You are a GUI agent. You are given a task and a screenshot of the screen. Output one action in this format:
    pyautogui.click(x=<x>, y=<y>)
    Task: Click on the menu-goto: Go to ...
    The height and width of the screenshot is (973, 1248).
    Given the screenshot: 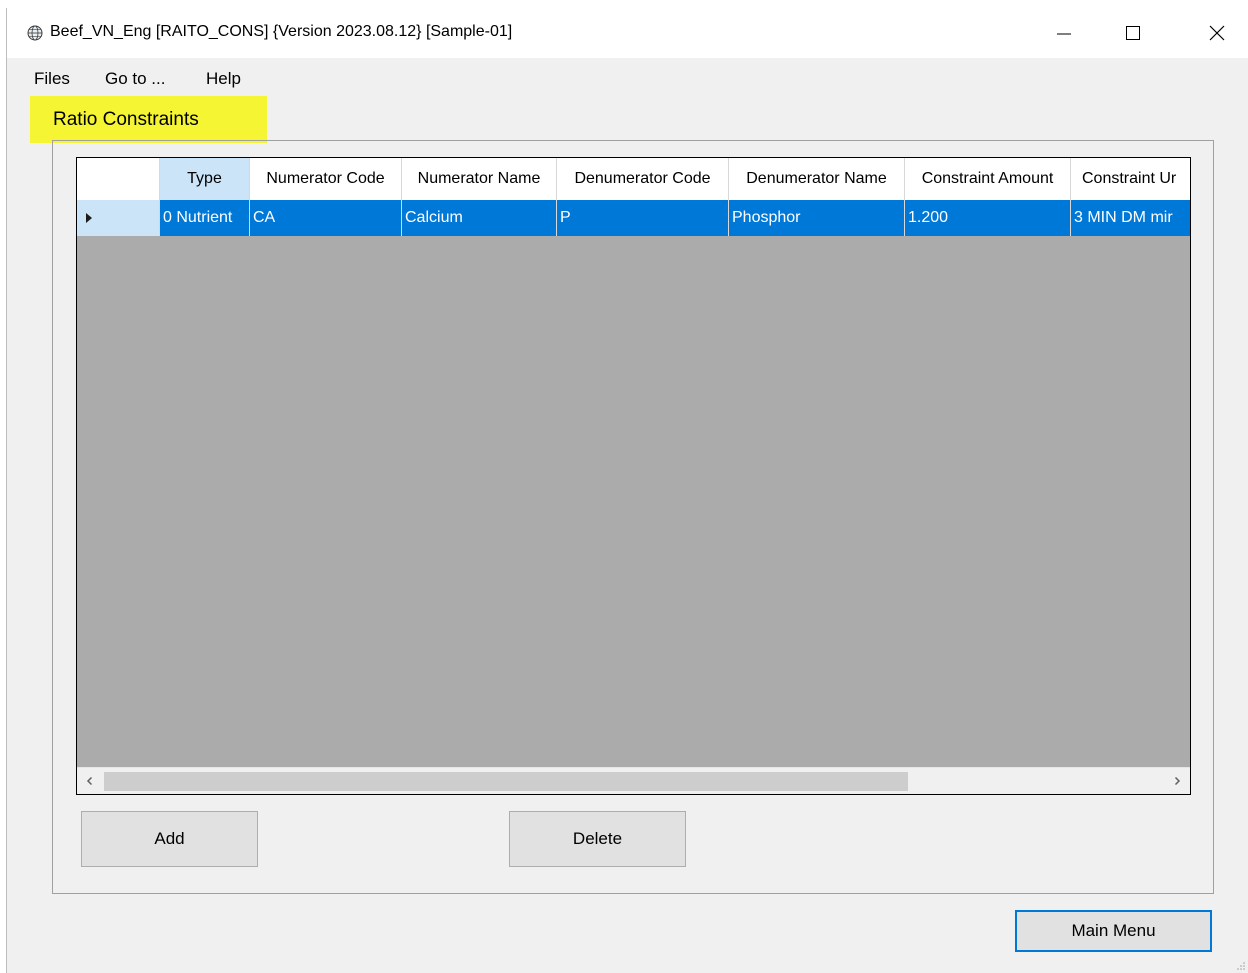 What is the action you would take?
    pyautogui.click(x=135, y=79)
    